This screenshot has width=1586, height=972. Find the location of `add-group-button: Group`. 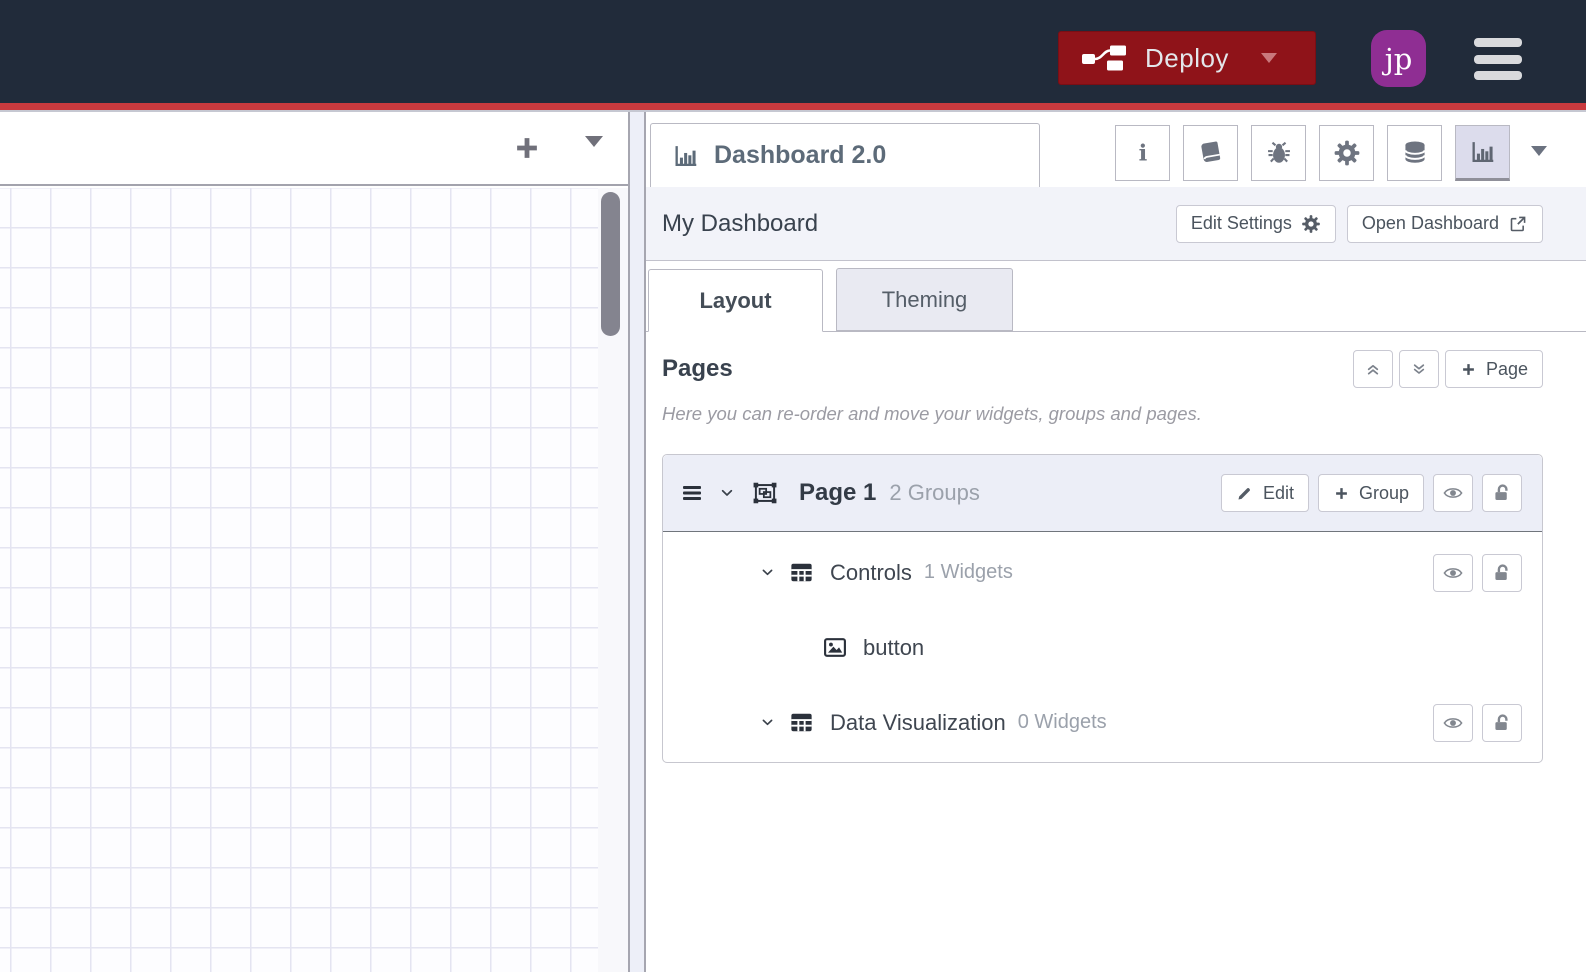

add-group-button: Group is located at coordinates (1370, 493).